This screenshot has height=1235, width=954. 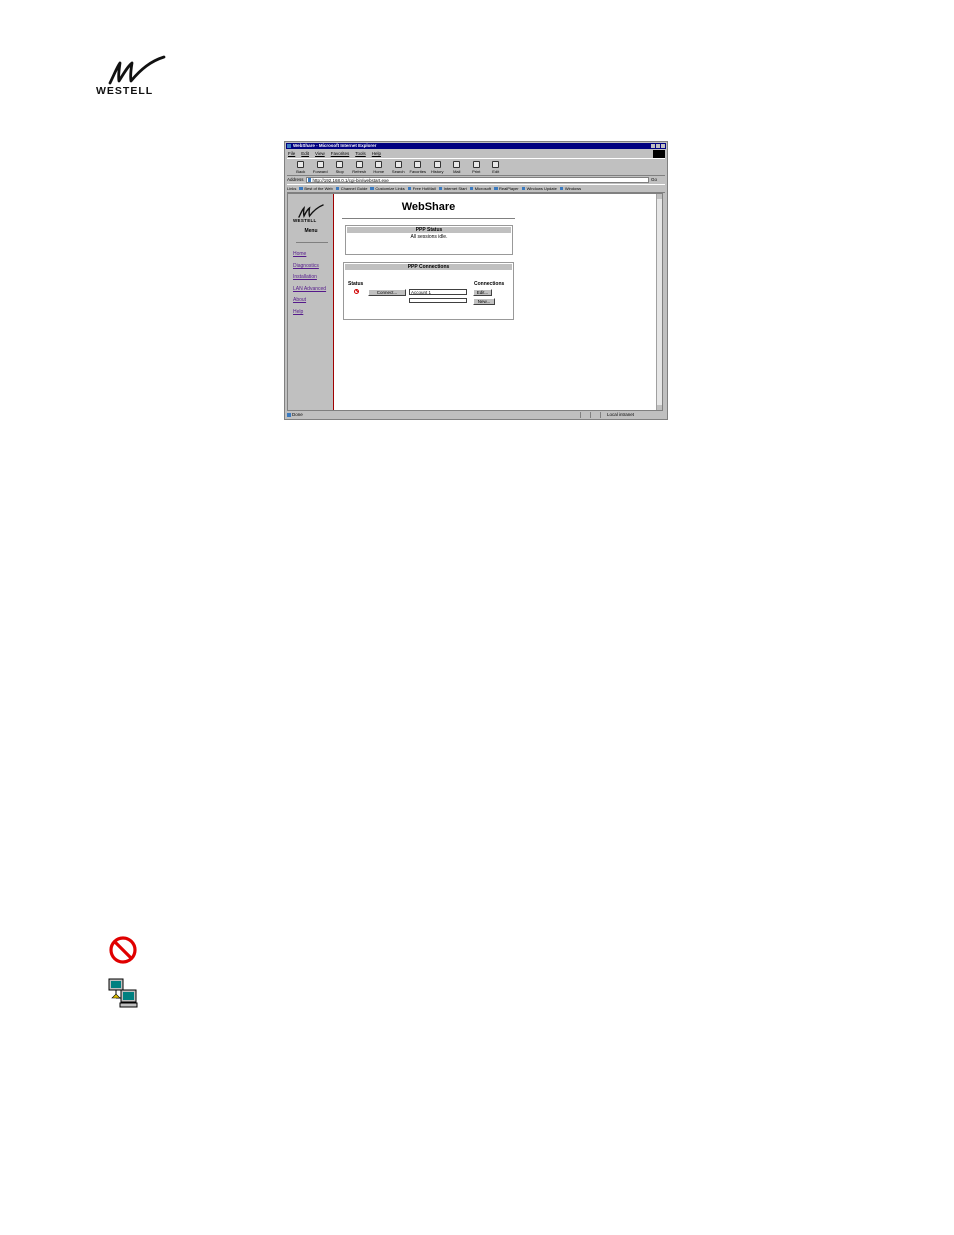 I want to click on westell-logo: WESTELL, so click(x=131, y=77).